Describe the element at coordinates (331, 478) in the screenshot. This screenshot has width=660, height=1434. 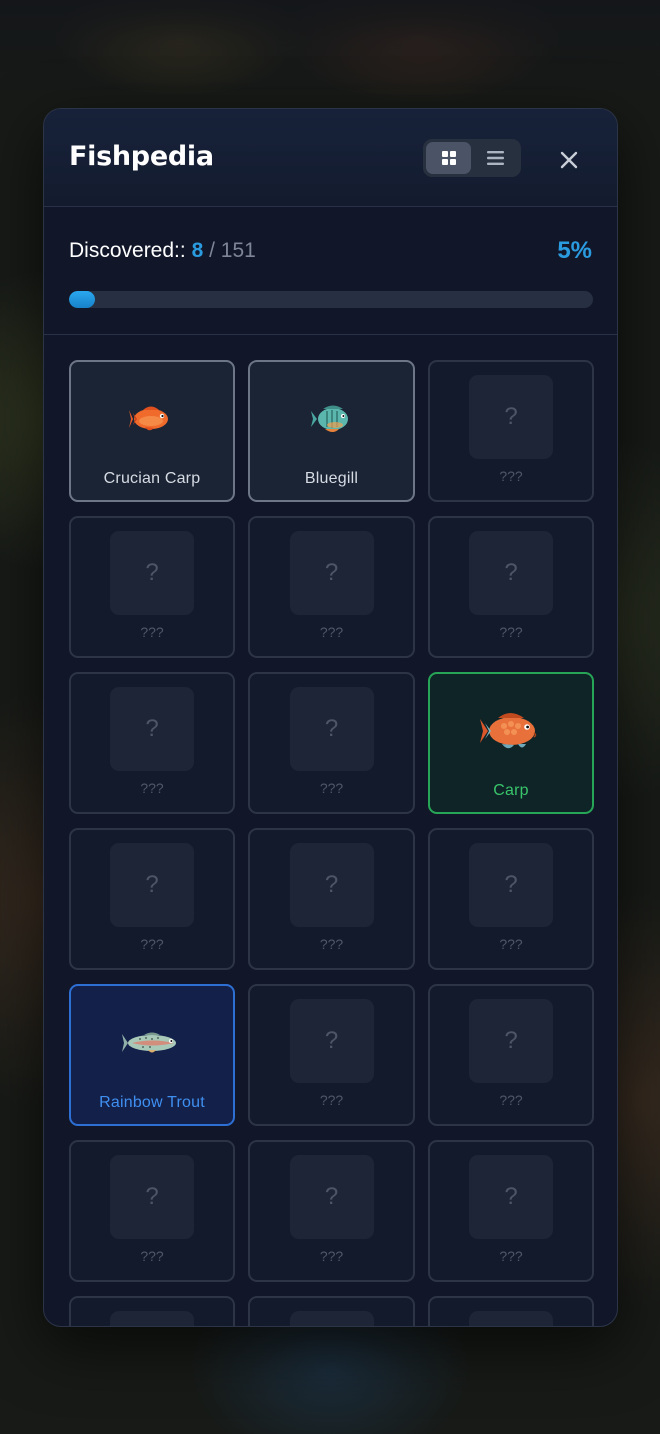
I see `fish-name: Bluegill` at that location.